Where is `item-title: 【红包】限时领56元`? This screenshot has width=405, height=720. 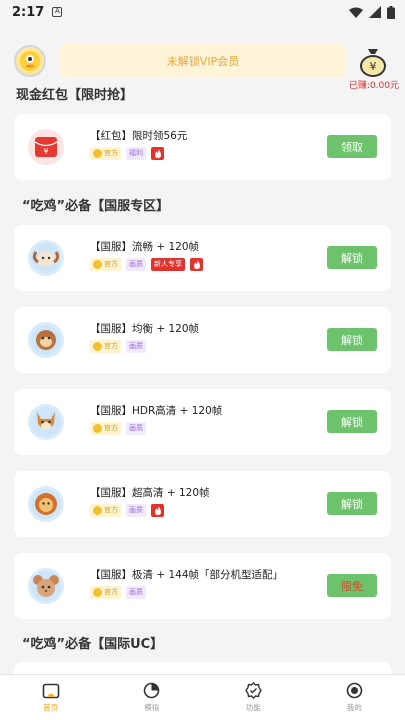
item-title: 【红包】限时领56元 is located at coordinates (139, 136).